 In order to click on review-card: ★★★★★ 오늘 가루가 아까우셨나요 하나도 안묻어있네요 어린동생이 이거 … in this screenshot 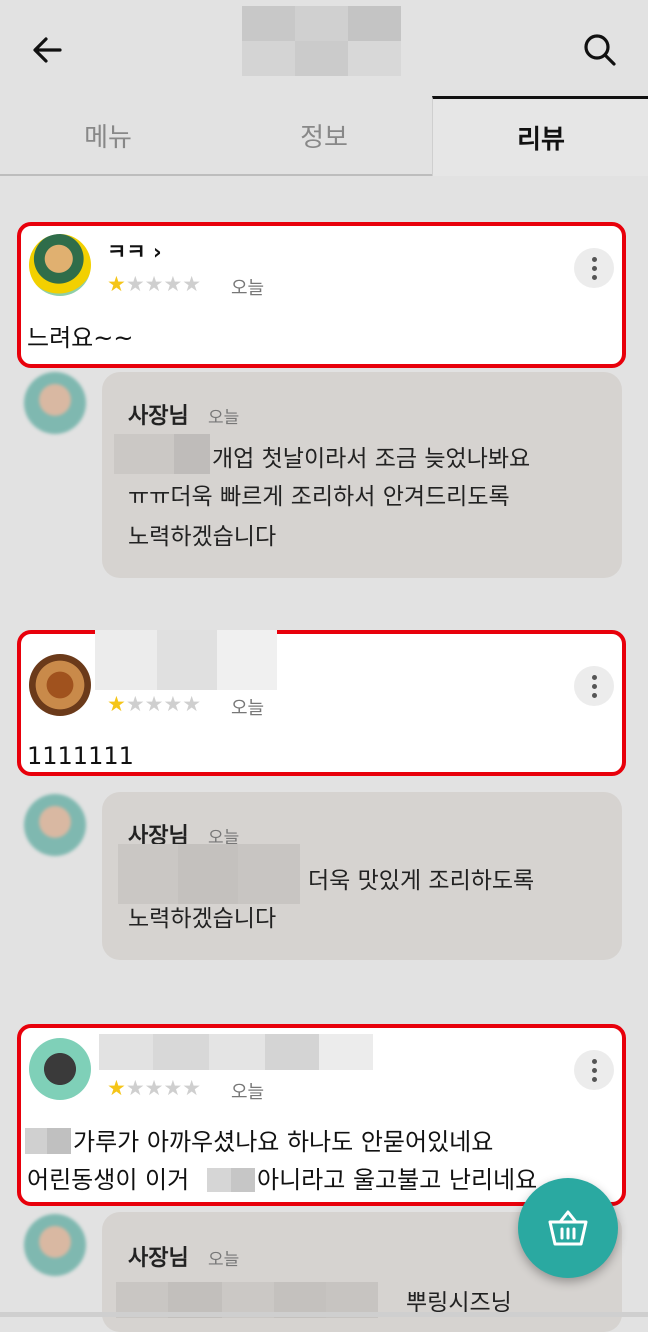, I will do `click(321, 1115)`.